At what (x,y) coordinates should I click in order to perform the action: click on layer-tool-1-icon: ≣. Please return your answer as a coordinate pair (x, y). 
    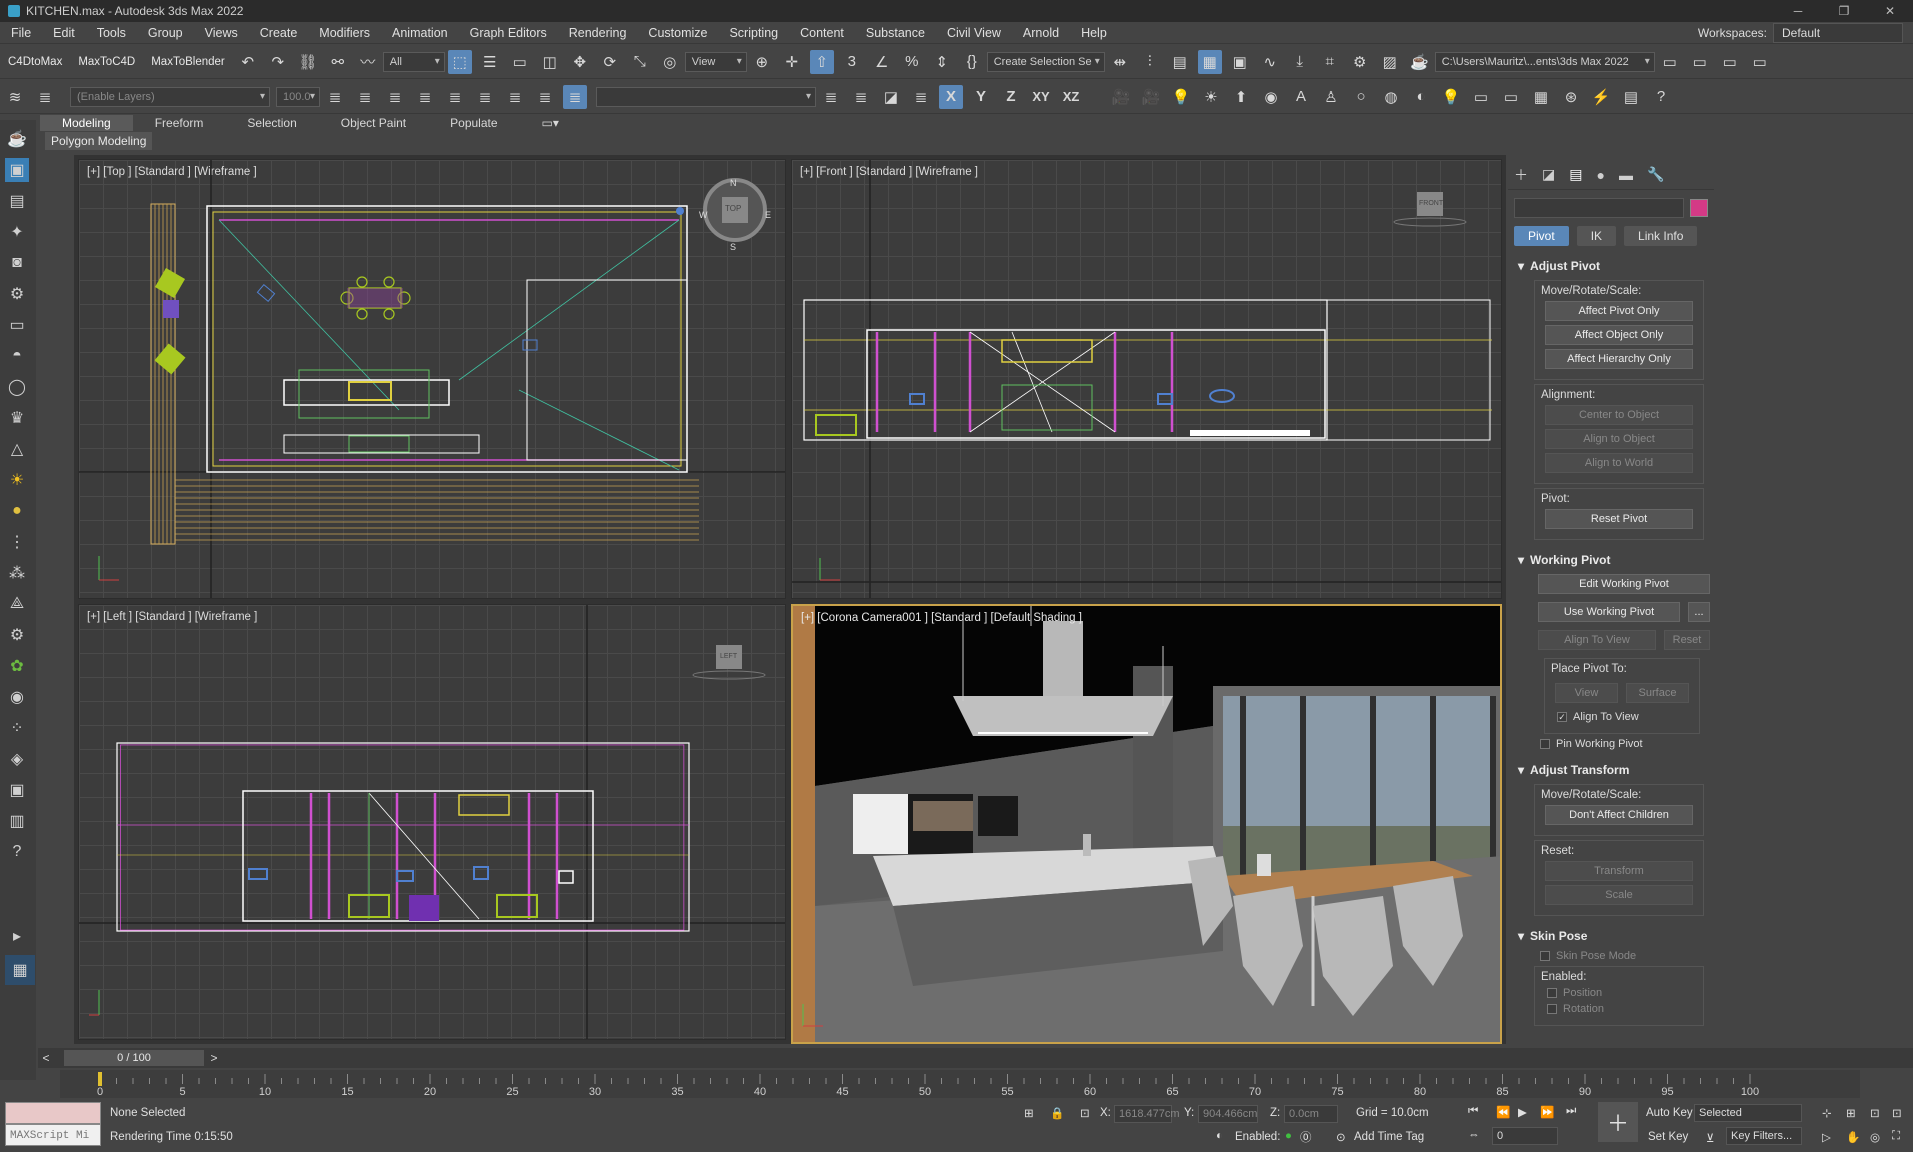
    Looking at the image, I should click on (335, 97).